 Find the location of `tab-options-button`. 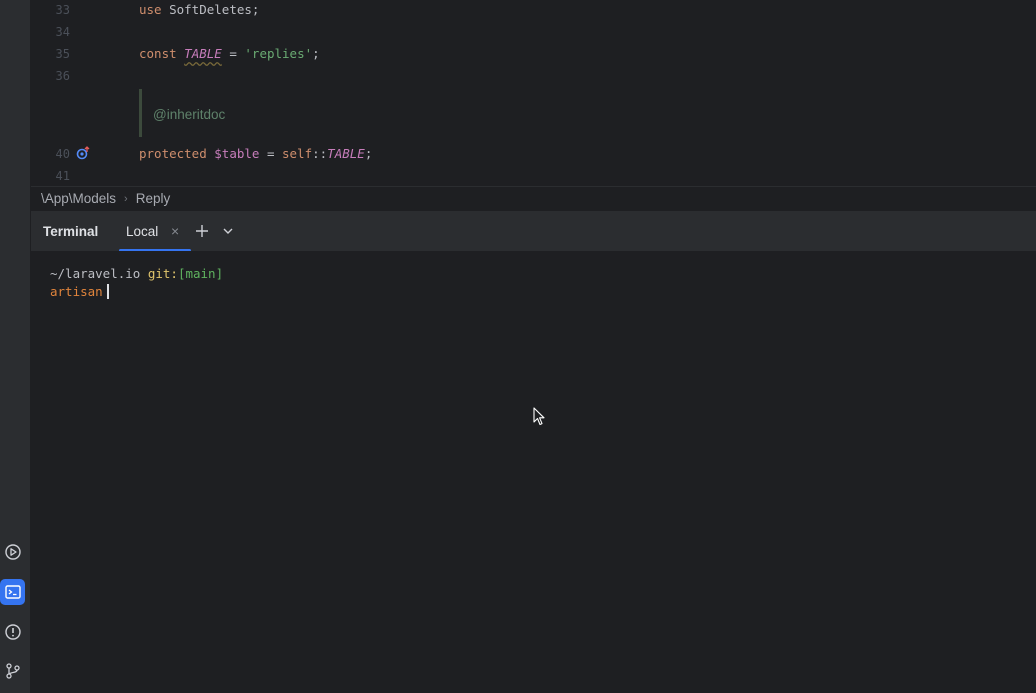

tab-options-button is located at coordinates (228, 231).